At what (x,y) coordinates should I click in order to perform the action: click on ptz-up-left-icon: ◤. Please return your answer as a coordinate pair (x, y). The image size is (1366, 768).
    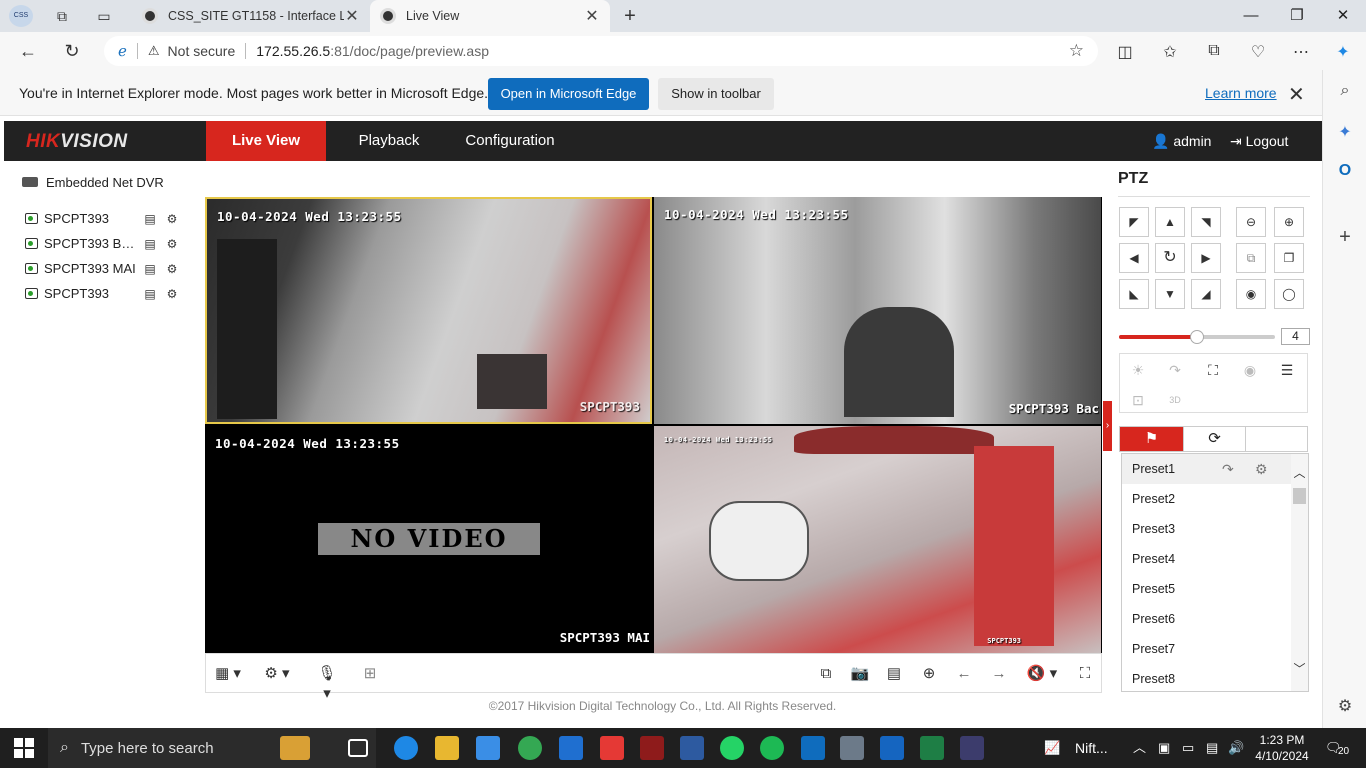
    Looking at the image, I should click on (1134, 222).